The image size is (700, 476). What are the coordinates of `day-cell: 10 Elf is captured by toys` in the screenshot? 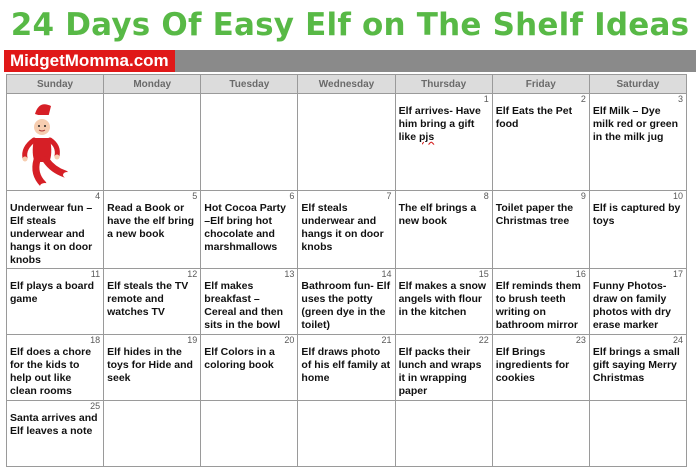 It's located at (638, 230).